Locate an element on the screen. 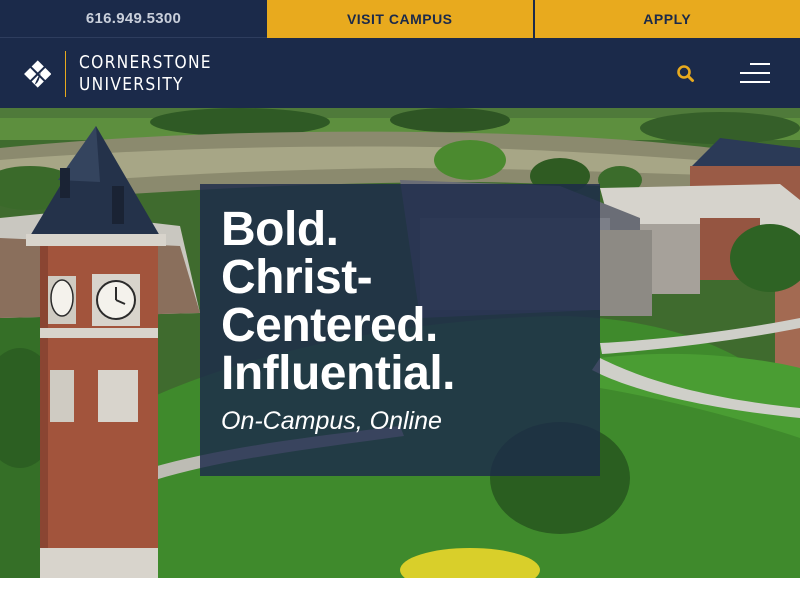  search-icon is located at coordinates (685, 73).